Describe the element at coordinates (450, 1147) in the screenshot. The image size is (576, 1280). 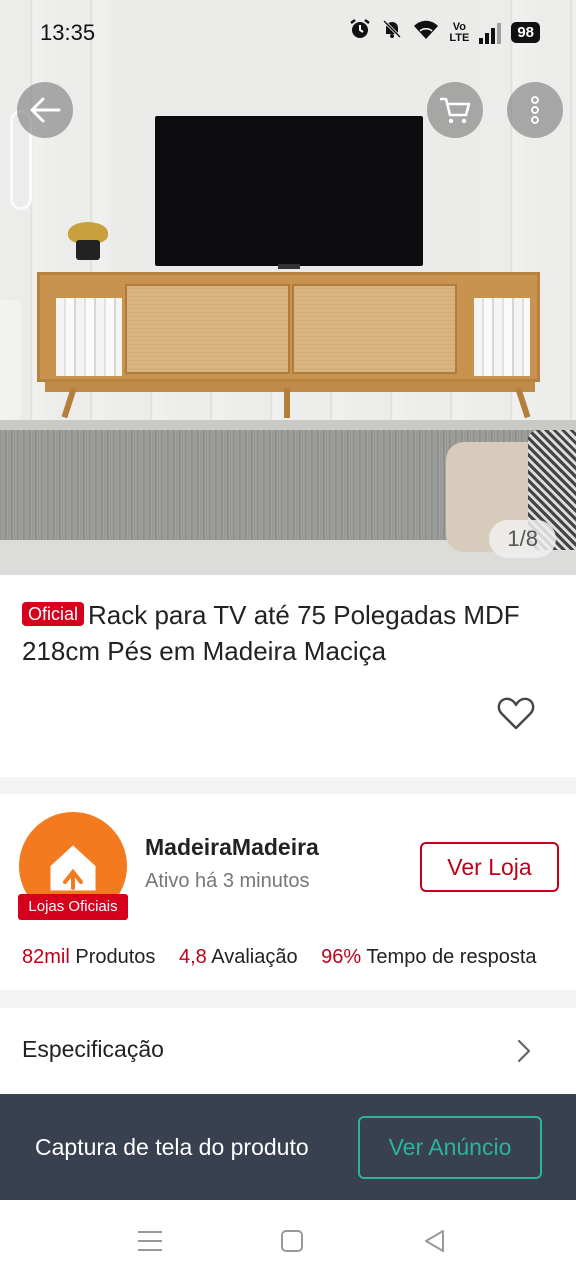
I see `view-listing-button: Ver Anúncio` at that location.